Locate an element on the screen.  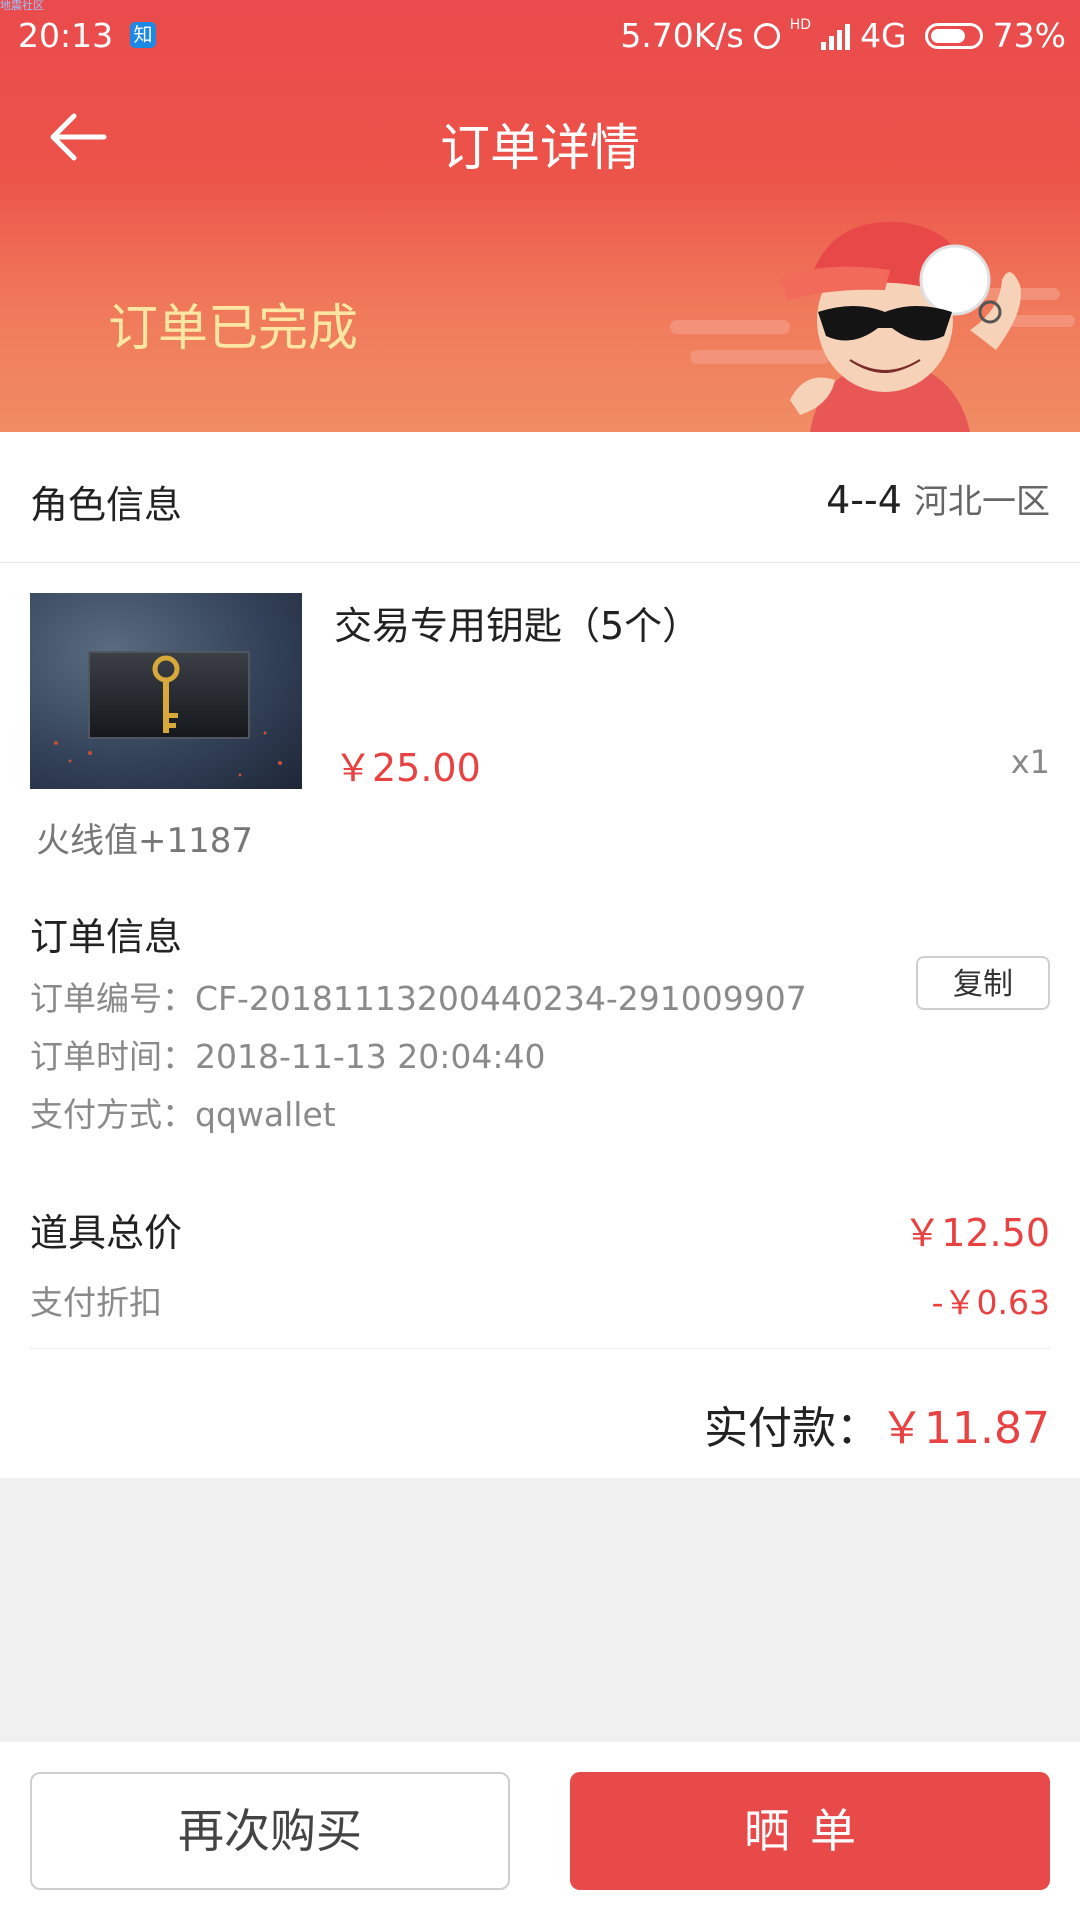
product-quantity: x1 is located at coordinates (1030, 762).